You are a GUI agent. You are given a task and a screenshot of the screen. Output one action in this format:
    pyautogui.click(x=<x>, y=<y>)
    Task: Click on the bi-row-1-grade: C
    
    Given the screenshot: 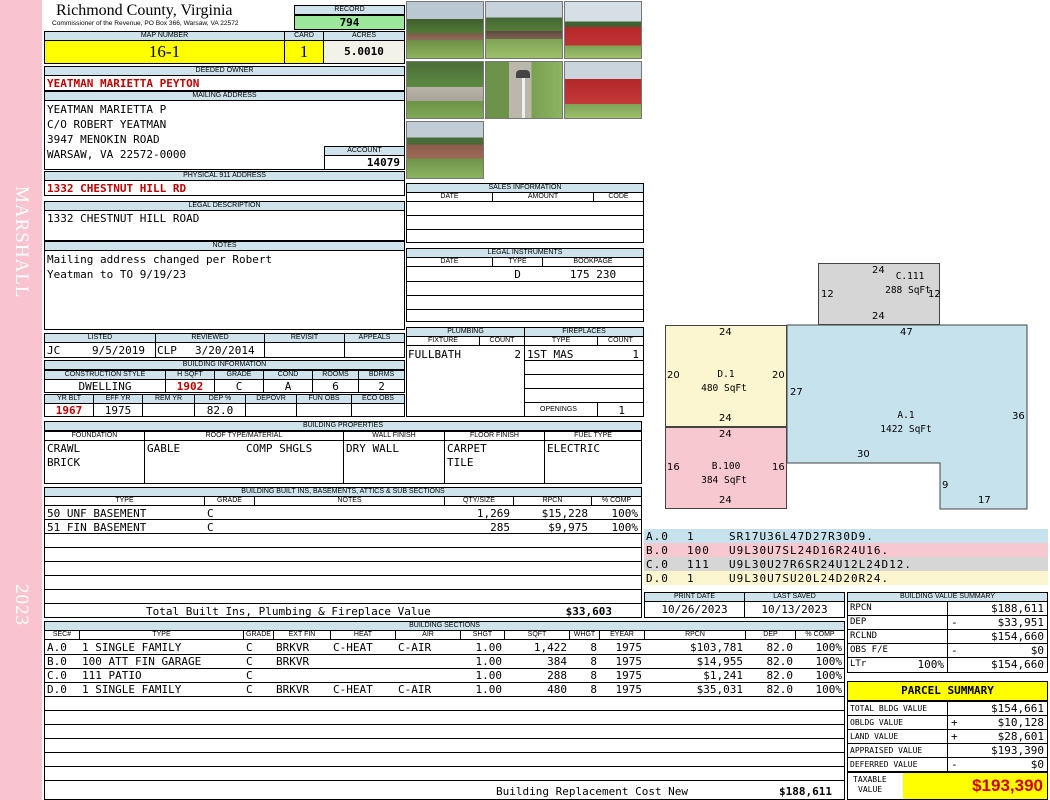 What is the action you would take?
    pyautogui.click(x=210, y=513)
    